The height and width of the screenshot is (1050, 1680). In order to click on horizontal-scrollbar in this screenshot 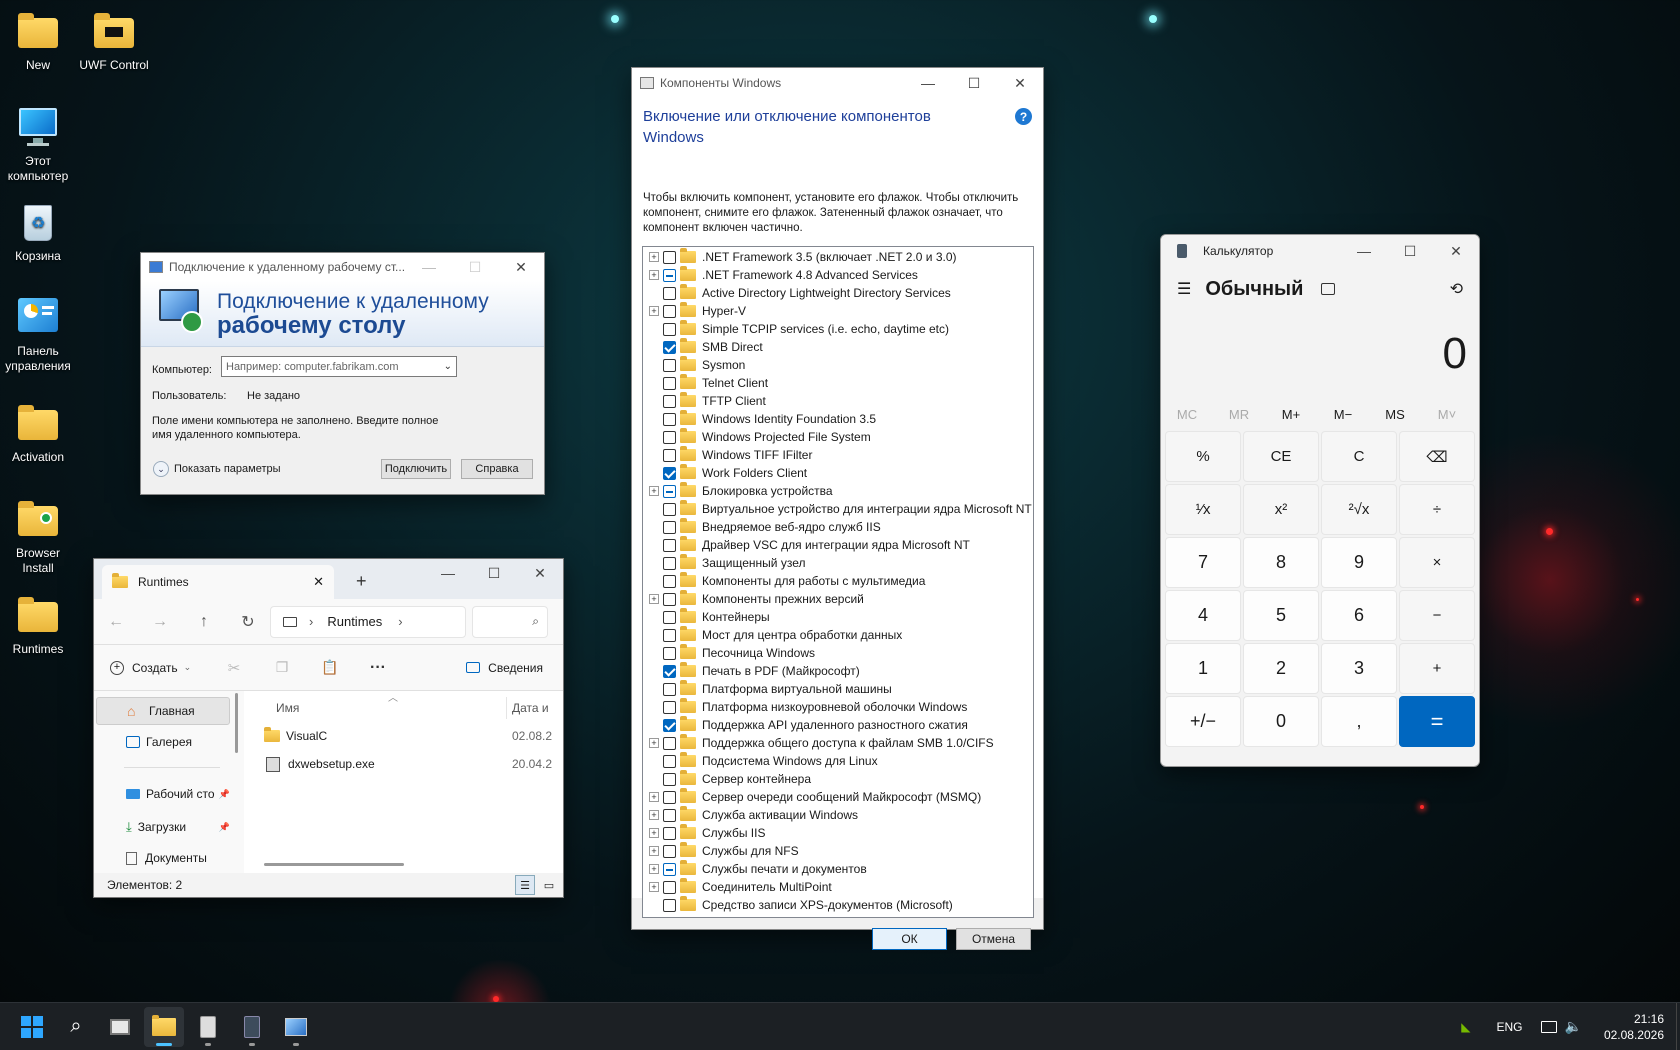, I will do `click(334, 864)`.